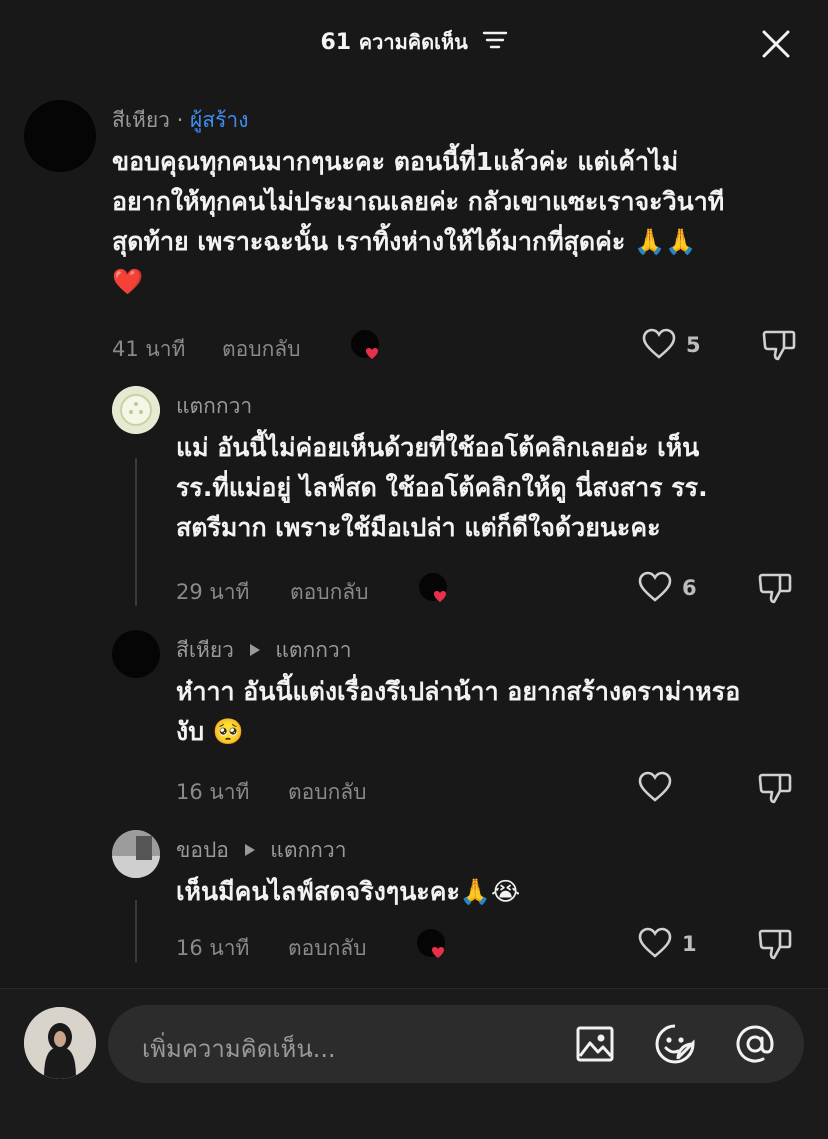  I want to click on comment-author-line: สีเหียว · ผู้สร้าง, so click(180, 120).